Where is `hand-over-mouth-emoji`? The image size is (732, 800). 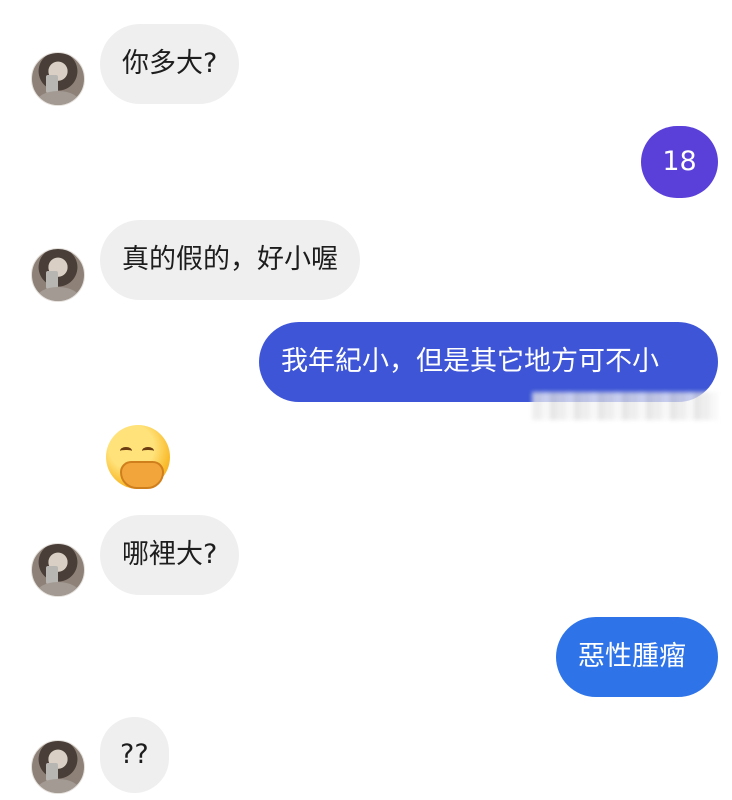
hand-over-mouth-emoji is located at coordinates (138, 457).